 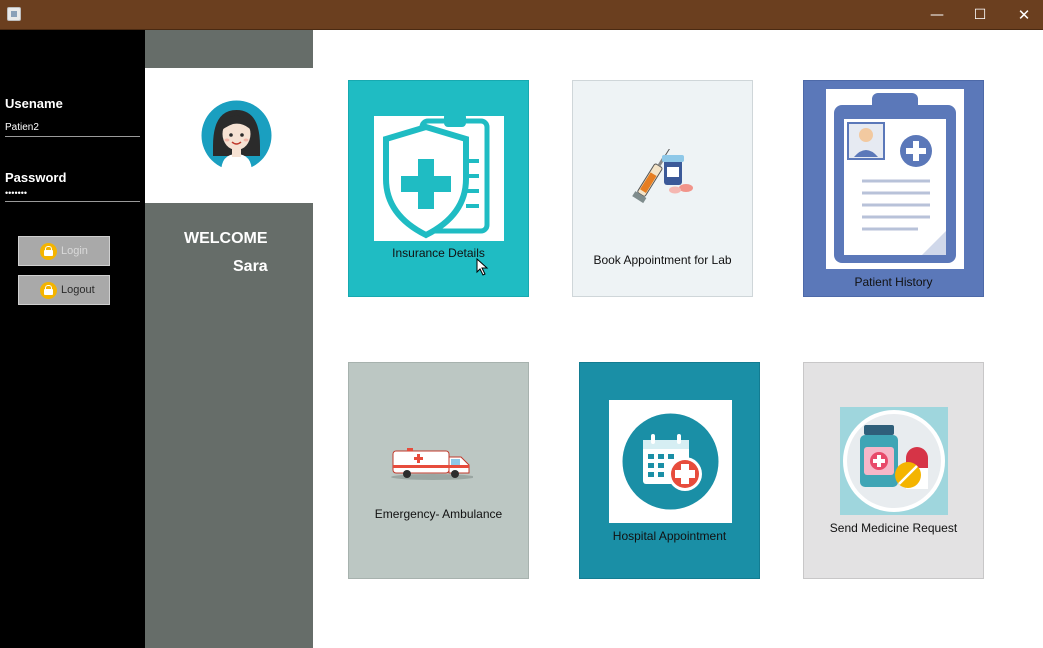 What do you see at coordinates (893, 528) in the screenshot?
I see `tile-label: Send Medicine Request` at bounding box center [893, 528].